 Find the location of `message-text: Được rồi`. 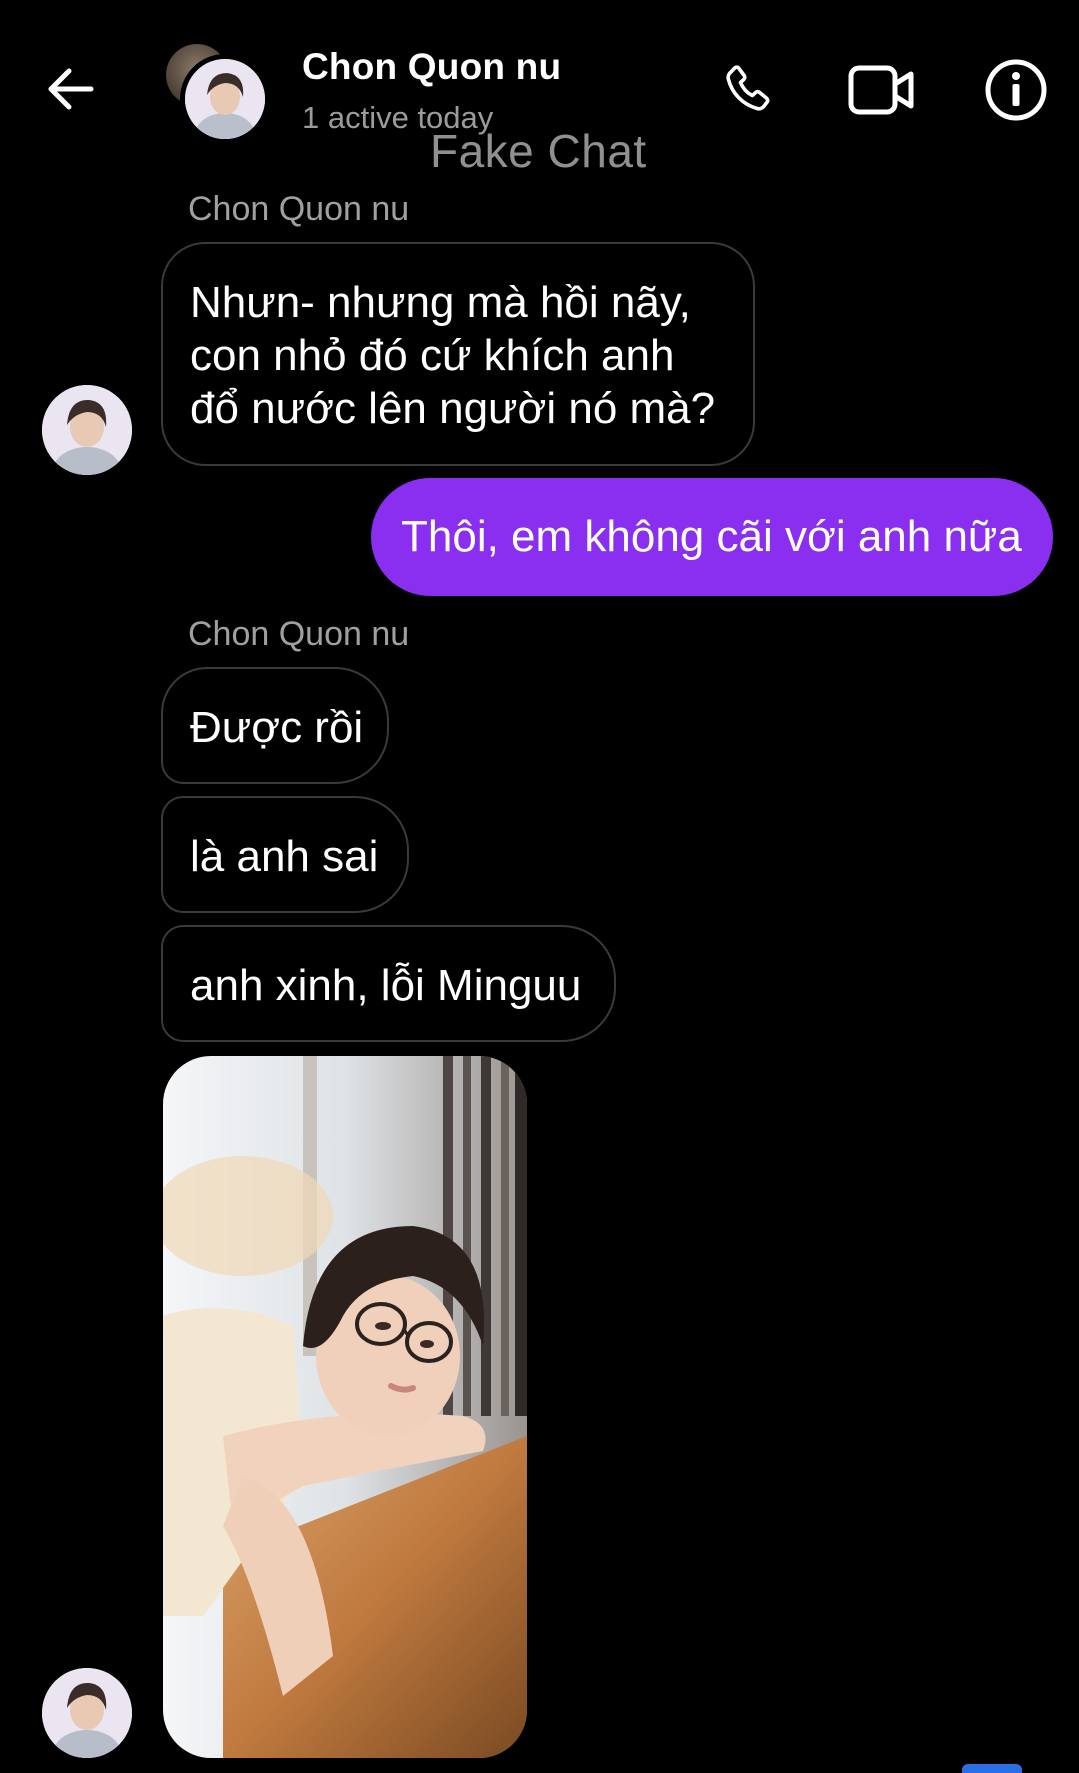

message-text: Được rồi is located at coordinates (277, 727).